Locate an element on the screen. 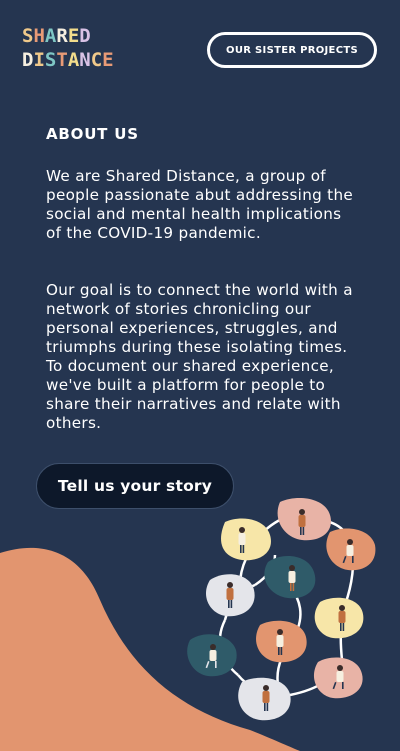  logo-letter: R is located at coordinates (61, 36).